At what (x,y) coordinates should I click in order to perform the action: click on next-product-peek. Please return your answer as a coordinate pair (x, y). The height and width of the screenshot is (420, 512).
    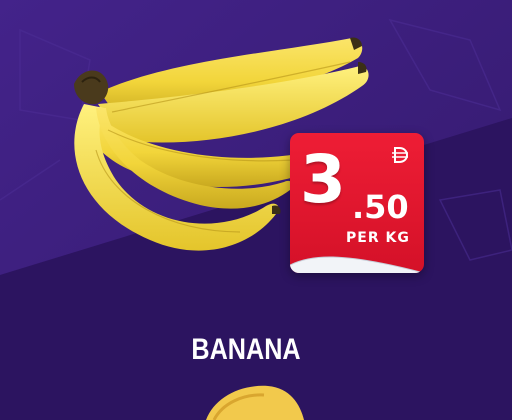
    Looking at the image, I should click on (255, 402).